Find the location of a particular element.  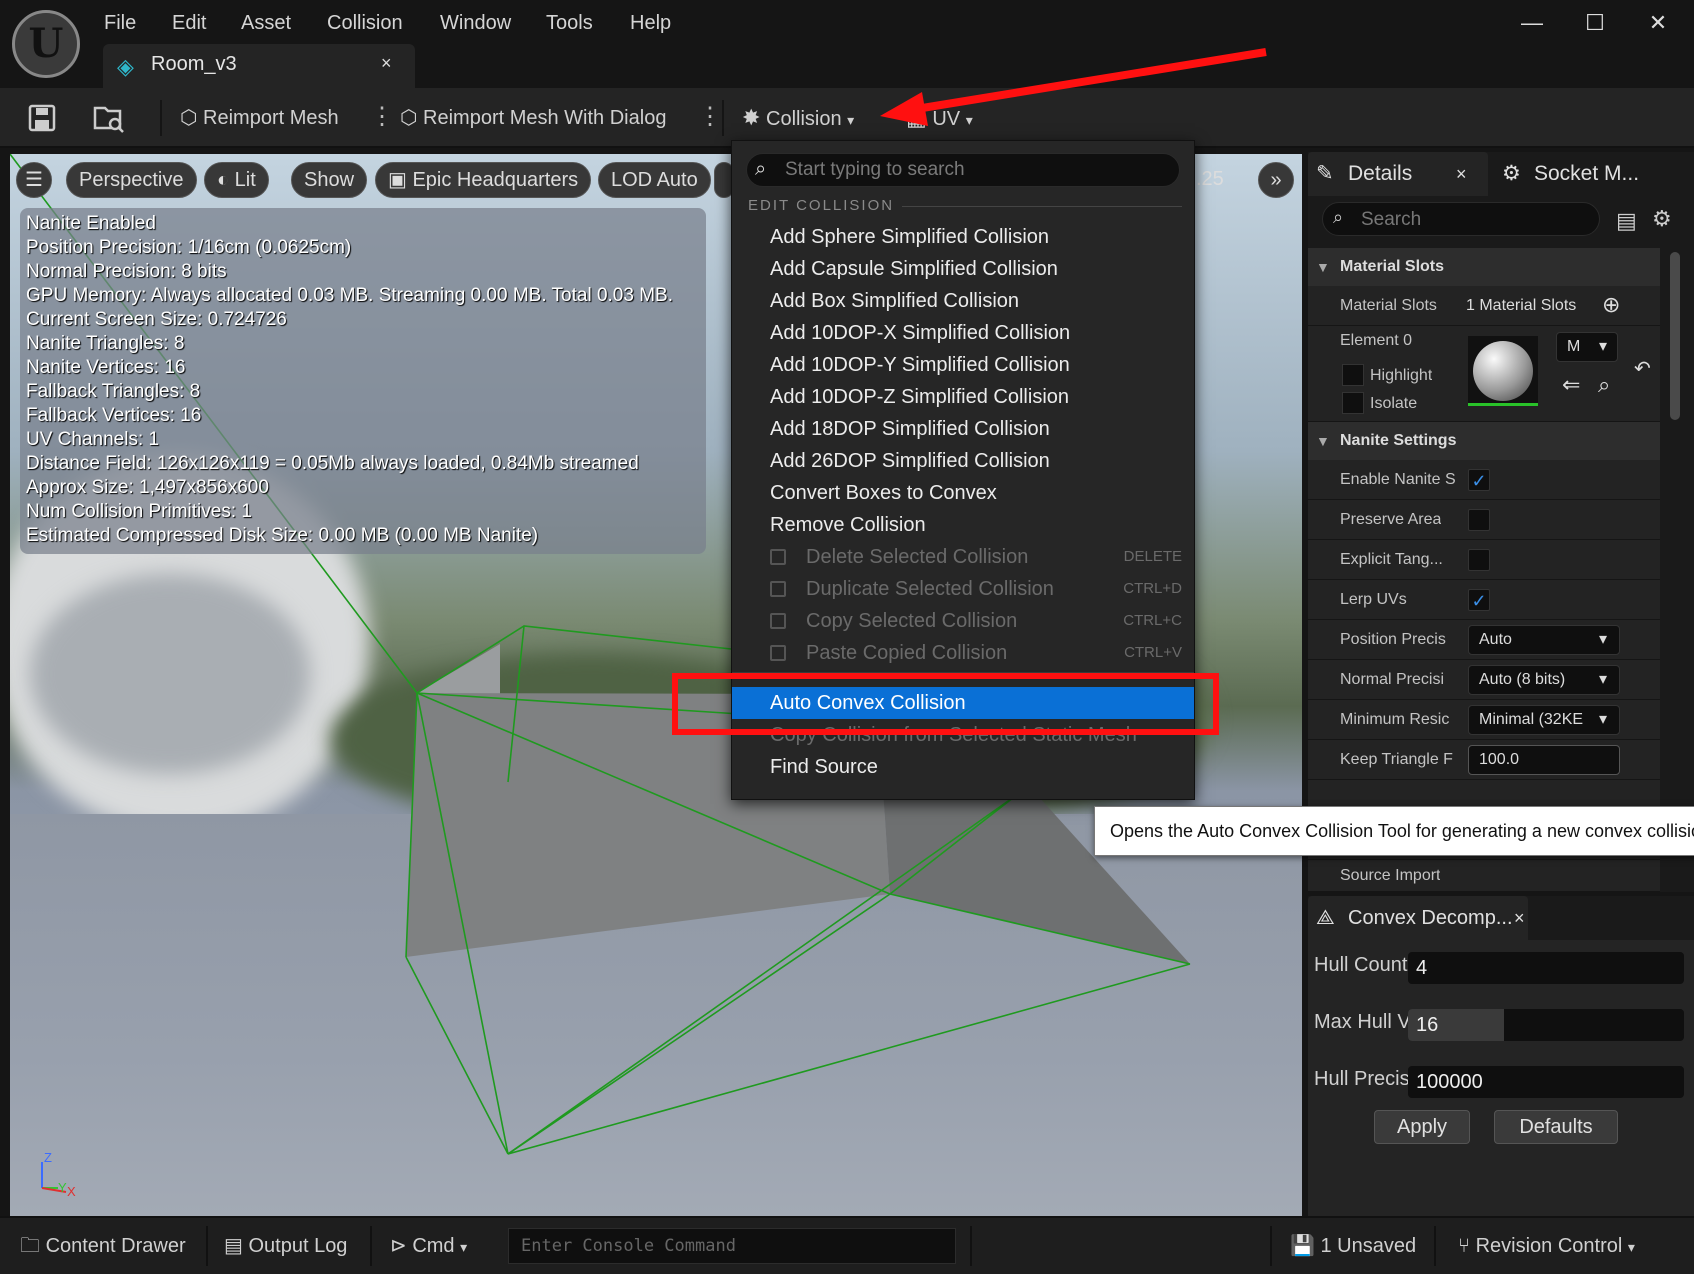

document-tab: ◈ Room_v3 × is located at coordinates (259, 66).